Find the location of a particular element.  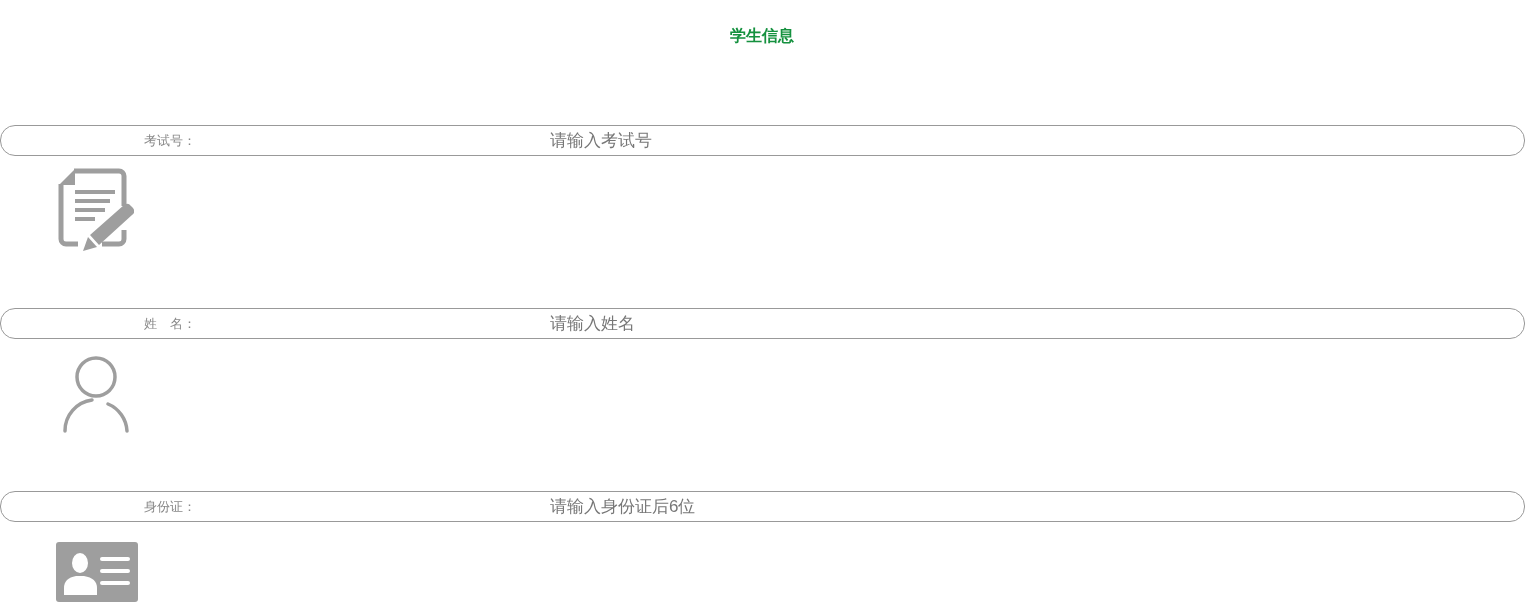

form-field: 考试号： 请输入考试号 is located at coordinates (762, 140).